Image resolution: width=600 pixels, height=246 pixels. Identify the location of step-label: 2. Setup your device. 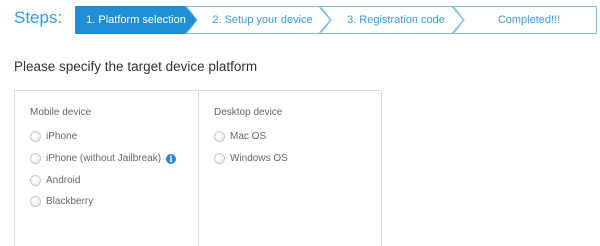
(262, 20).